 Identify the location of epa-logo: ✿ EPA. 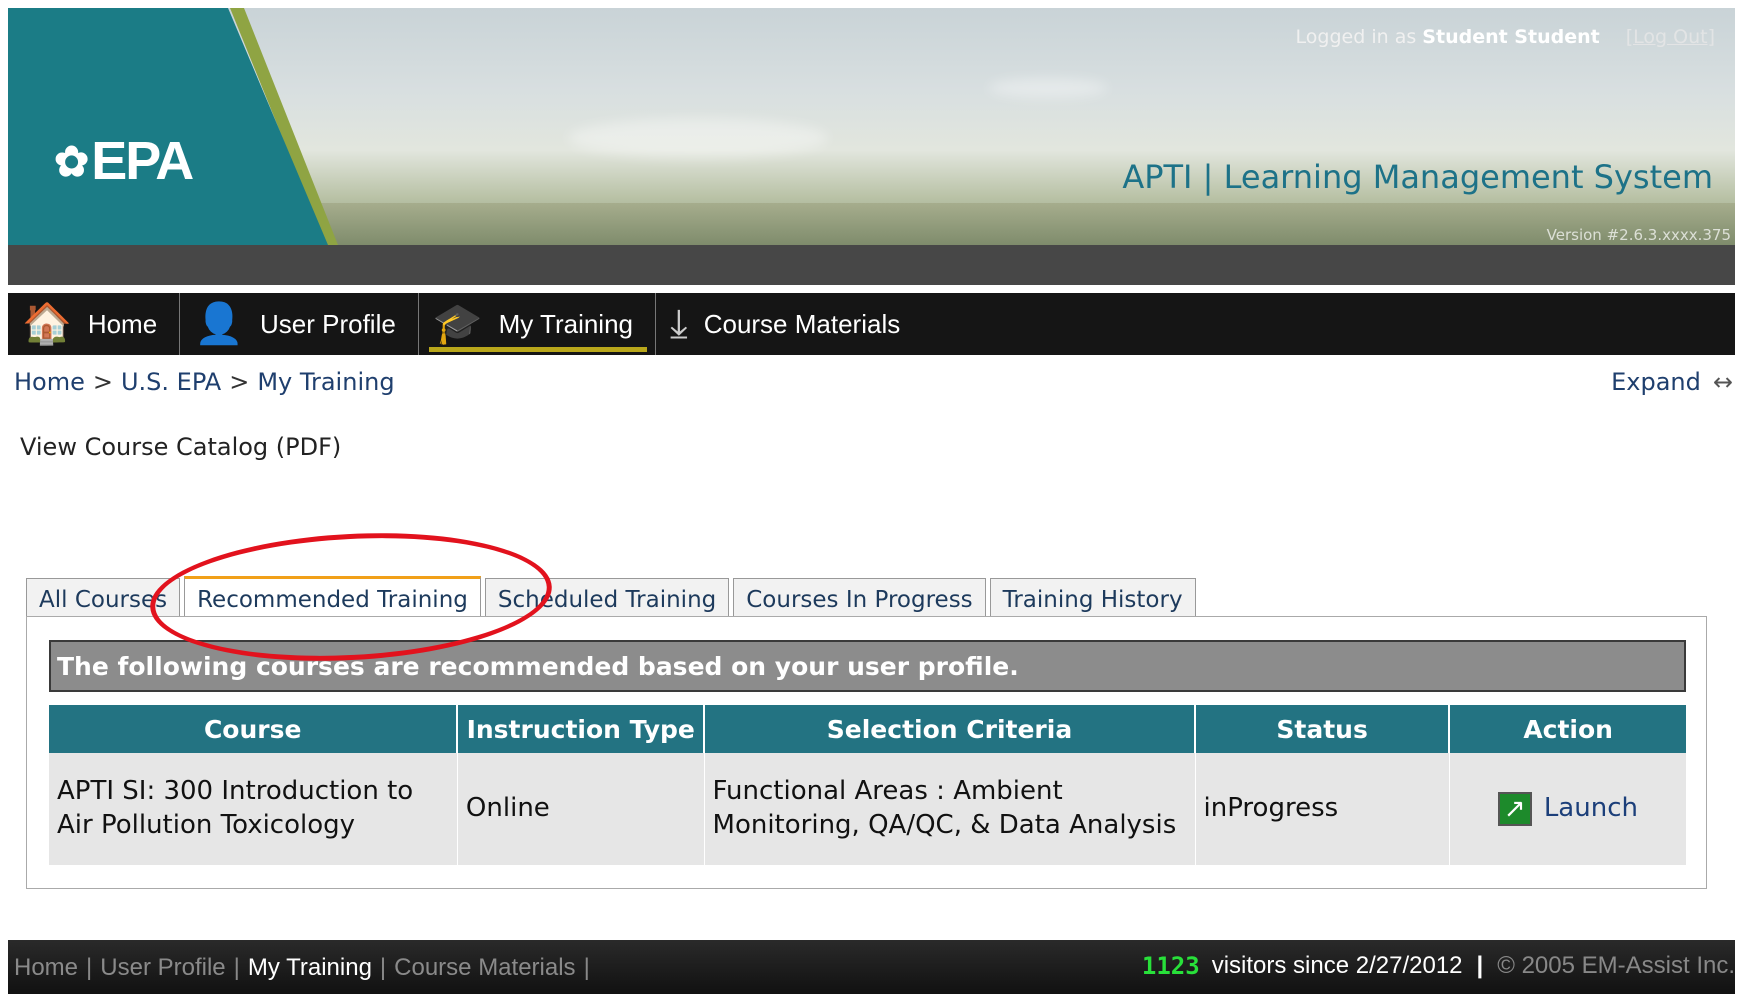
(124, 161).